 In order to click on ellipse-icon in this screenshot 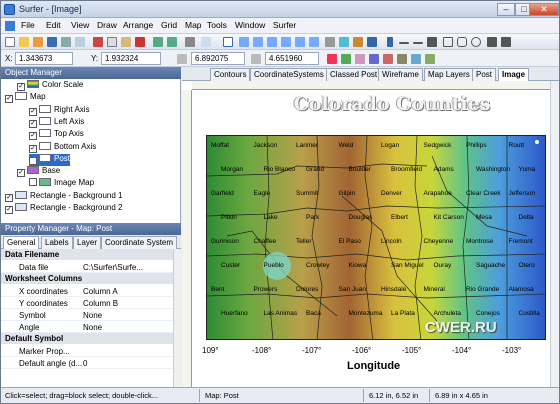, I will do `click(476, 42)`.